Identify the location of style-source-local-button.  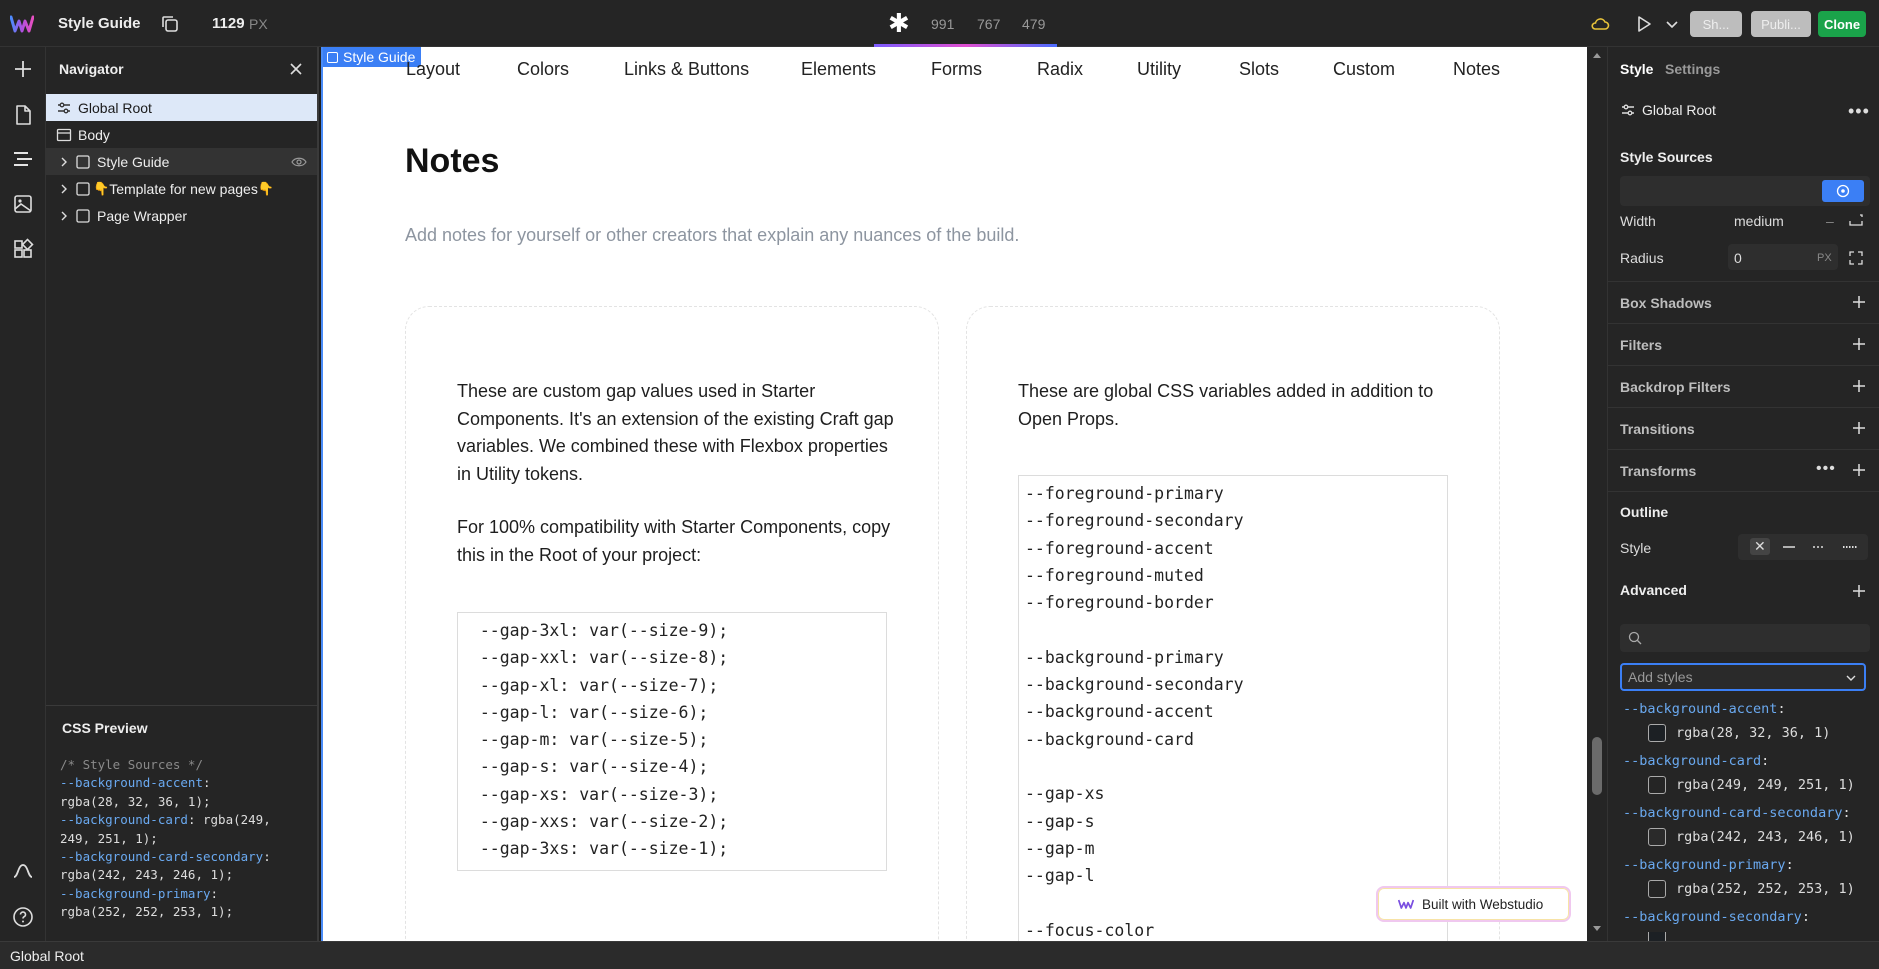
(1843, 191).